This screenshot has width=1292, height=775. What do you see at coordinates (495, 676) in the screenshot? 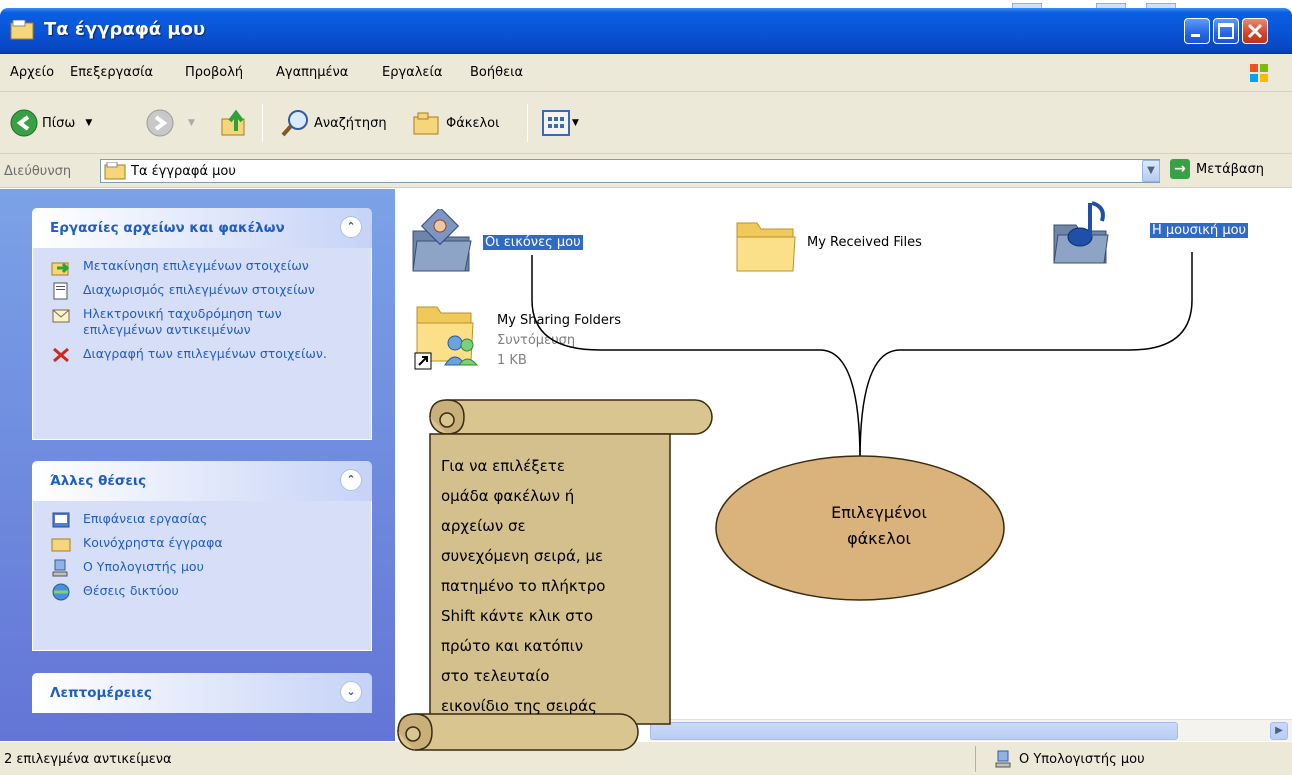
I see `instruction-line: στο τελευταίο` at bounding box center [495, 676].